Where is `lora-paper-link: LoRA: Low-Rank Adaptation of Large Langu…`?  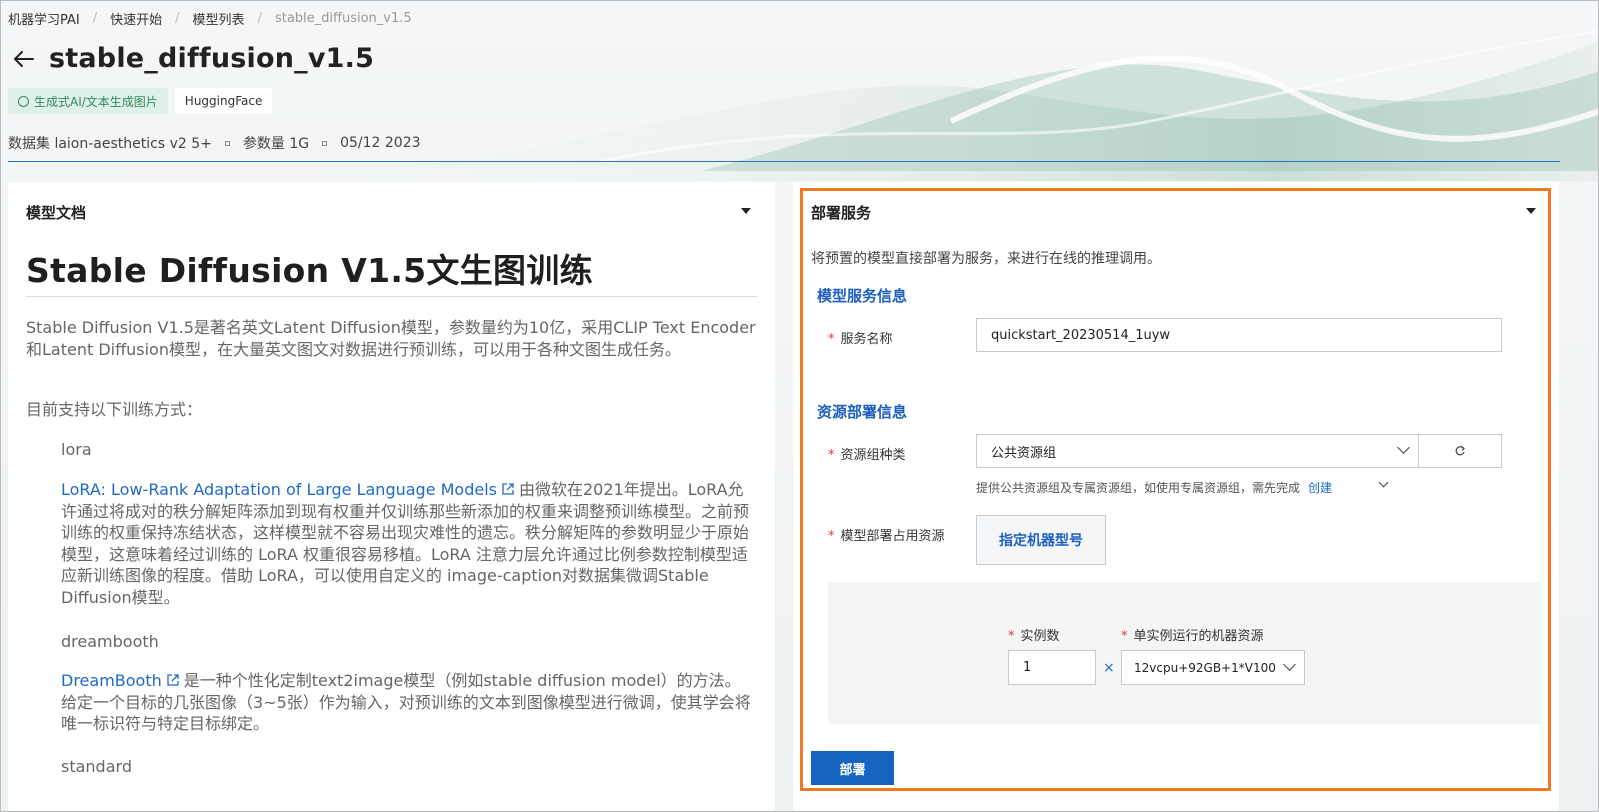 lora-paper-link: LoRA: Low-Rank Adaptation of Large Langu… is located at coordinates (279, 489).